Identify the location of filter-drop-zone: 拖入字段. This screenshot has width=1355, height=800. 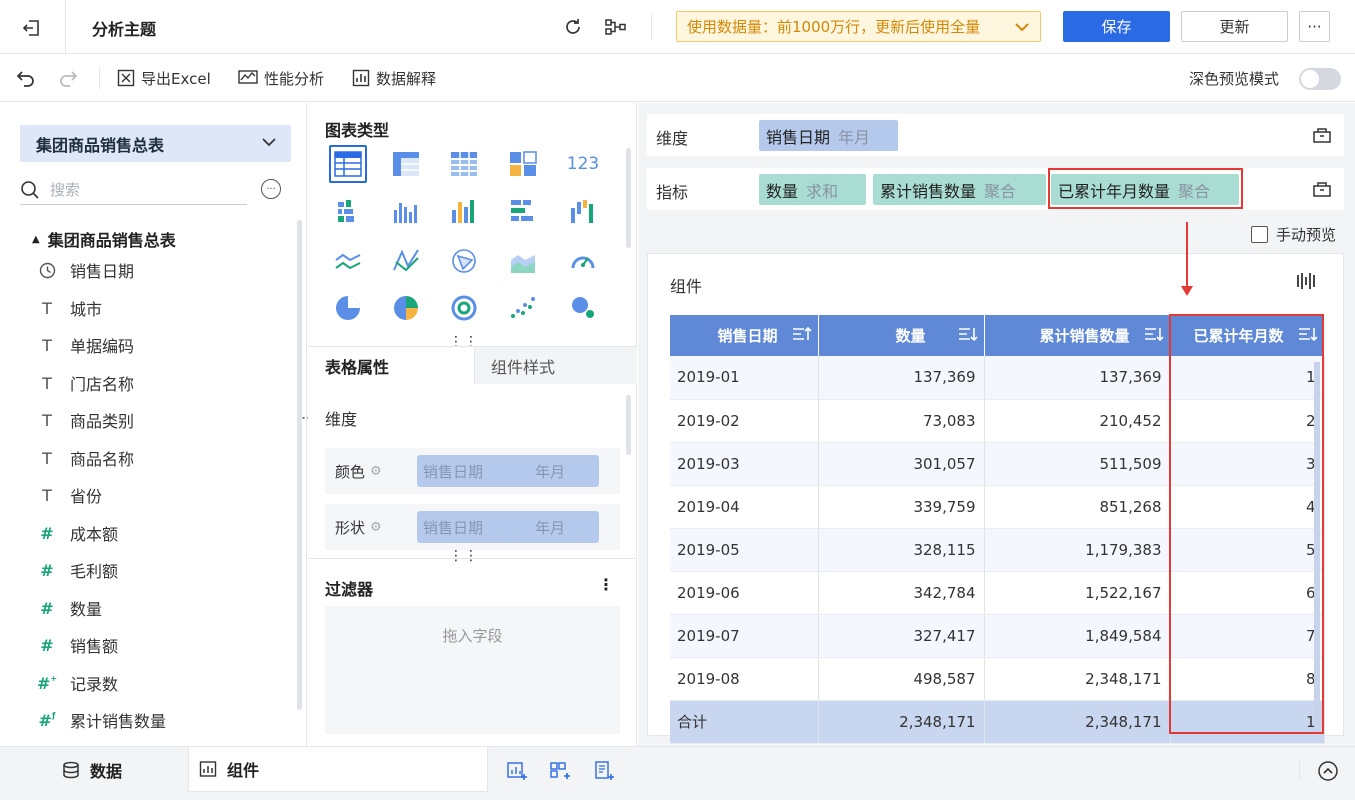
(472, 670).